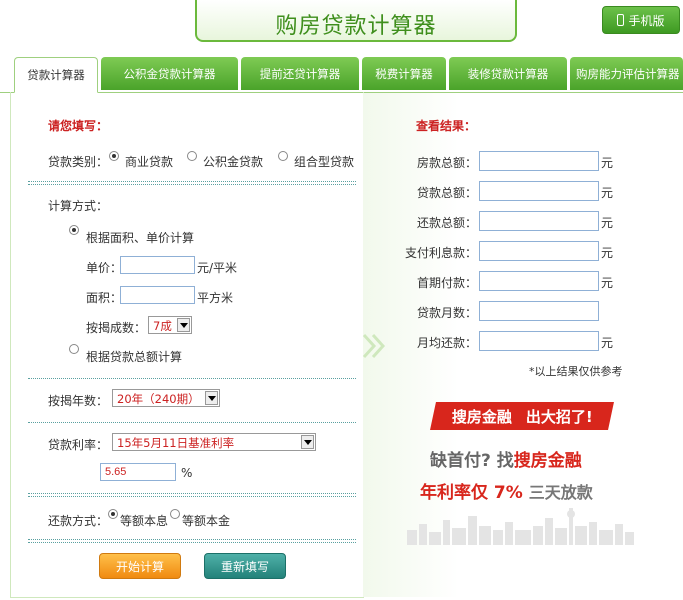 Image resolution: width=683 pixels, height=600 pixels. Describe the element at coordinates (78, 521) in the screenshot. I see `repay-label: 还款方式：` at that location.